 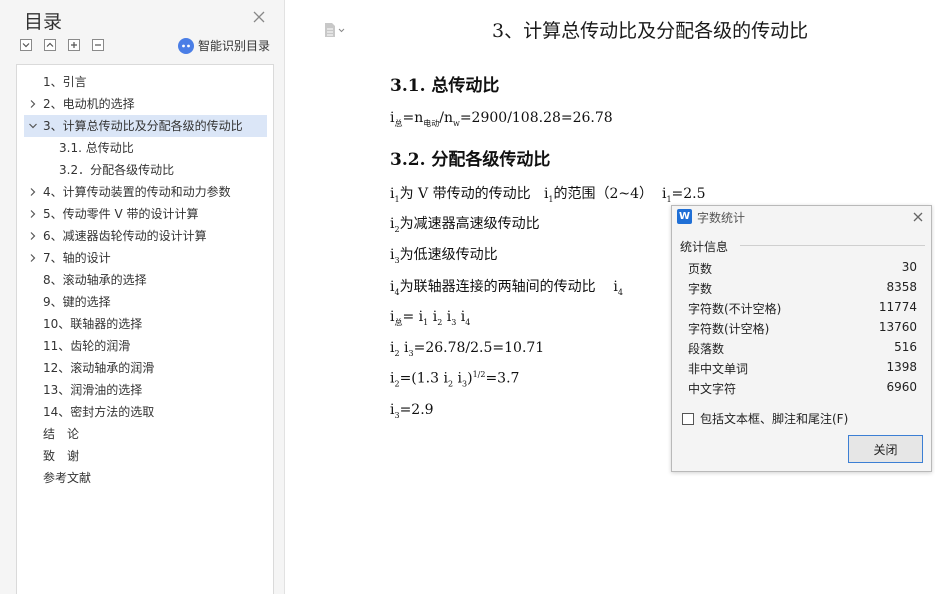 I want to click on stat-row: 字符数(计空格) 13760, so click(x=802, y=328).